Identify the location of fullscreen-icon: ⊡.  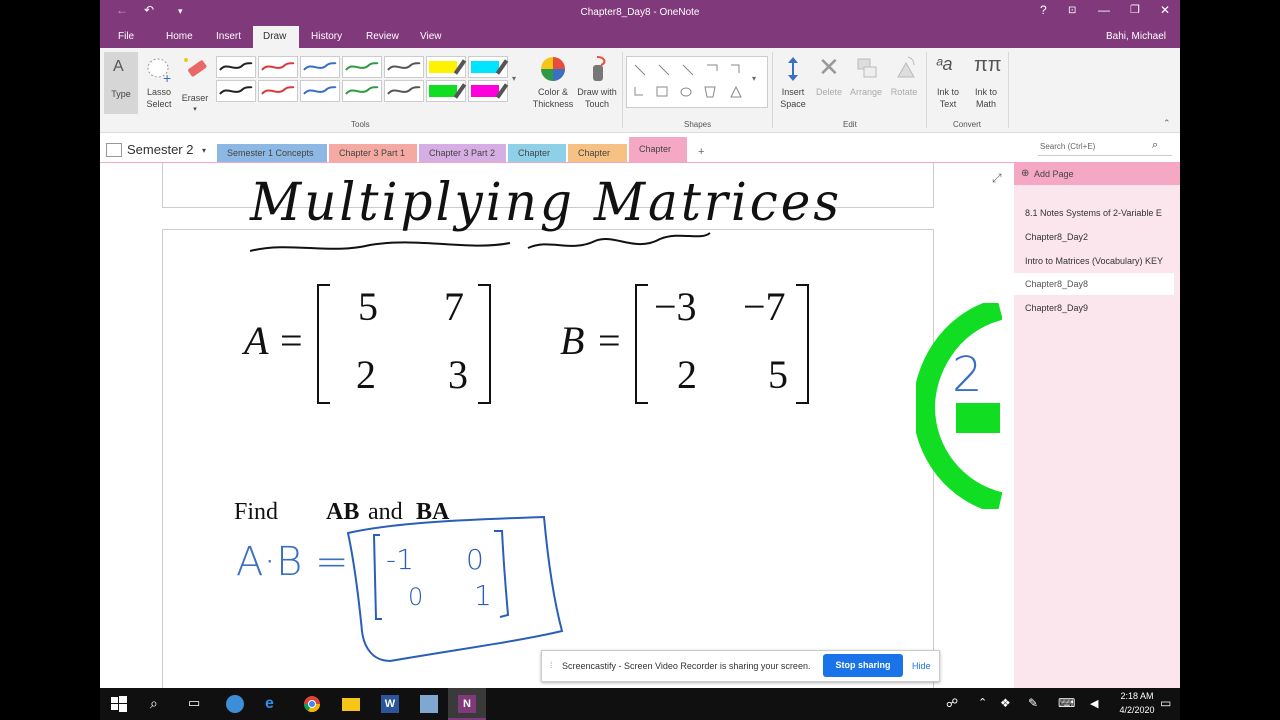
(1072, 10).